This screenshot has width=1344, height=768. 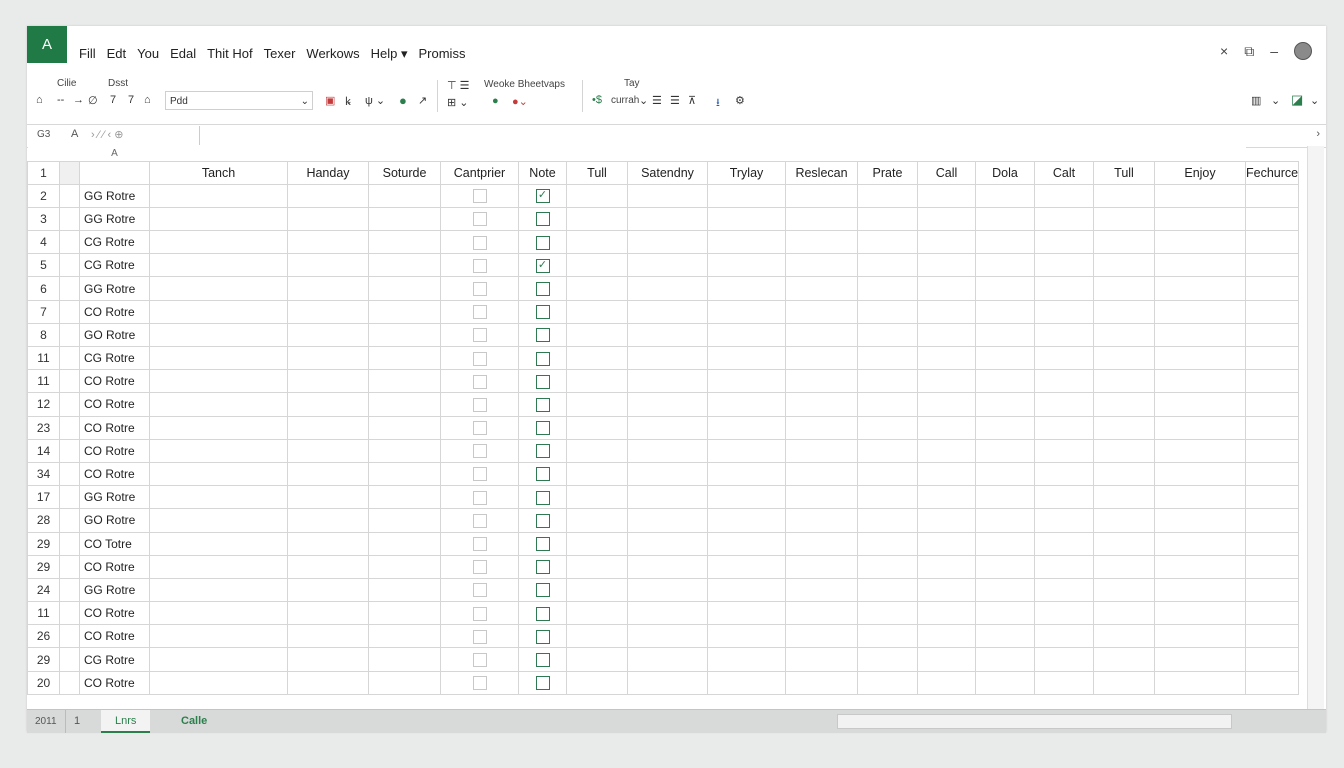 What do you see at coordinates (43, 335) in the screenshot?
I see `row-number: 8` at bounding box center [43, 335].